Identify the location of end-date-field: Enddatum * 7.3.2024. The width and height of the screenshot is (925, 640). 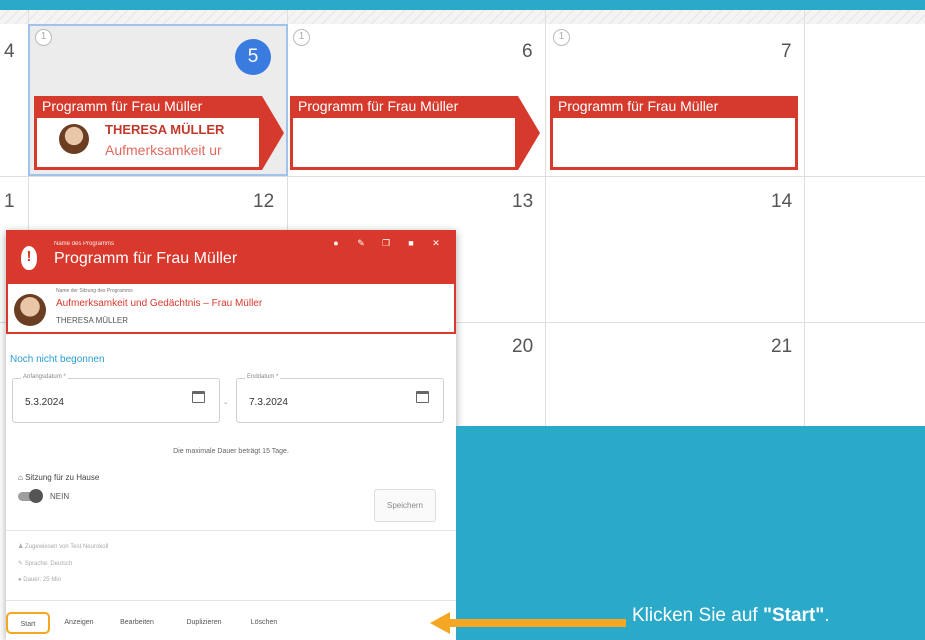
(340, 398).